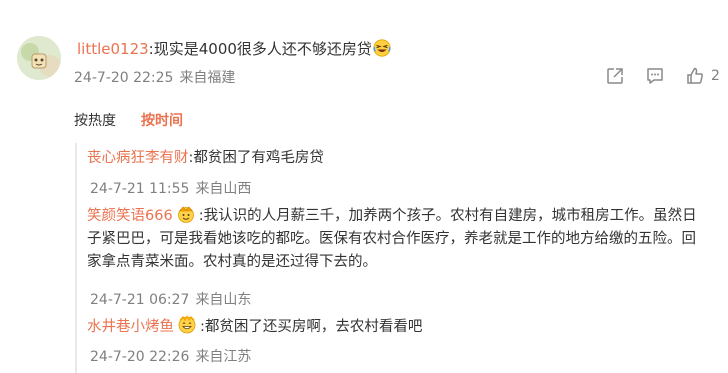 This screenshot has height=373, width=728. I want to click on share-button, so click(615, 76).